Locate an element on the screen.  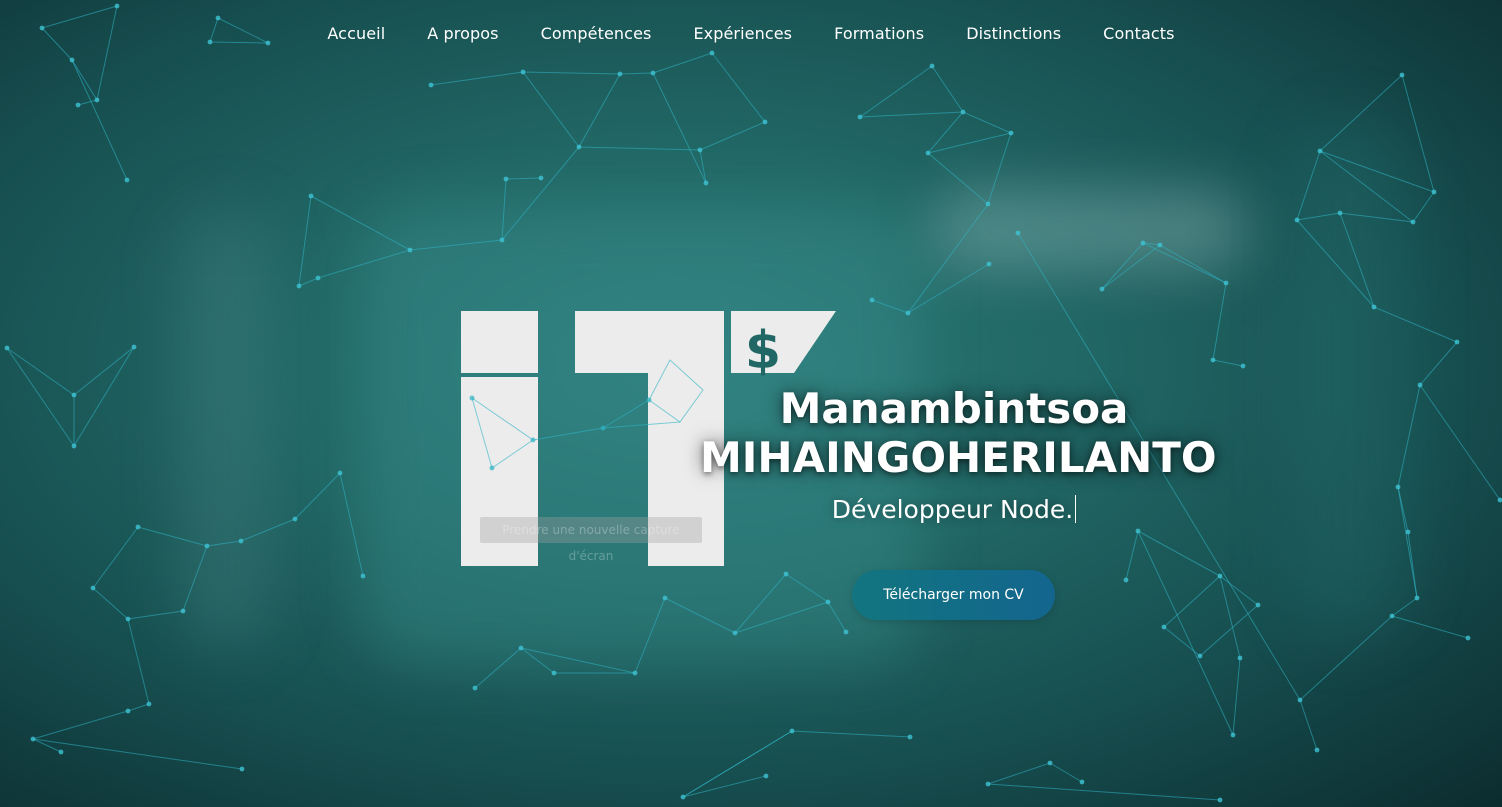
nav-item-accueil: Accueil is located at coordinates (356, 33).